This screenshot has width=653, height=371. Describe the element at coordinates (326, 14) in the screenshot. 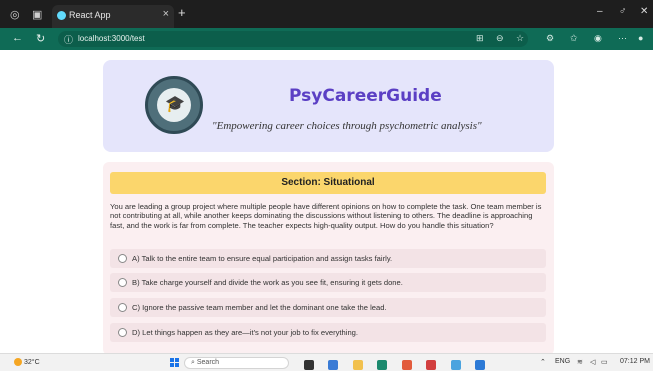

I see `browser-tab-bar: ◎ ▣ React App × + – ♂ ✕` at that location.